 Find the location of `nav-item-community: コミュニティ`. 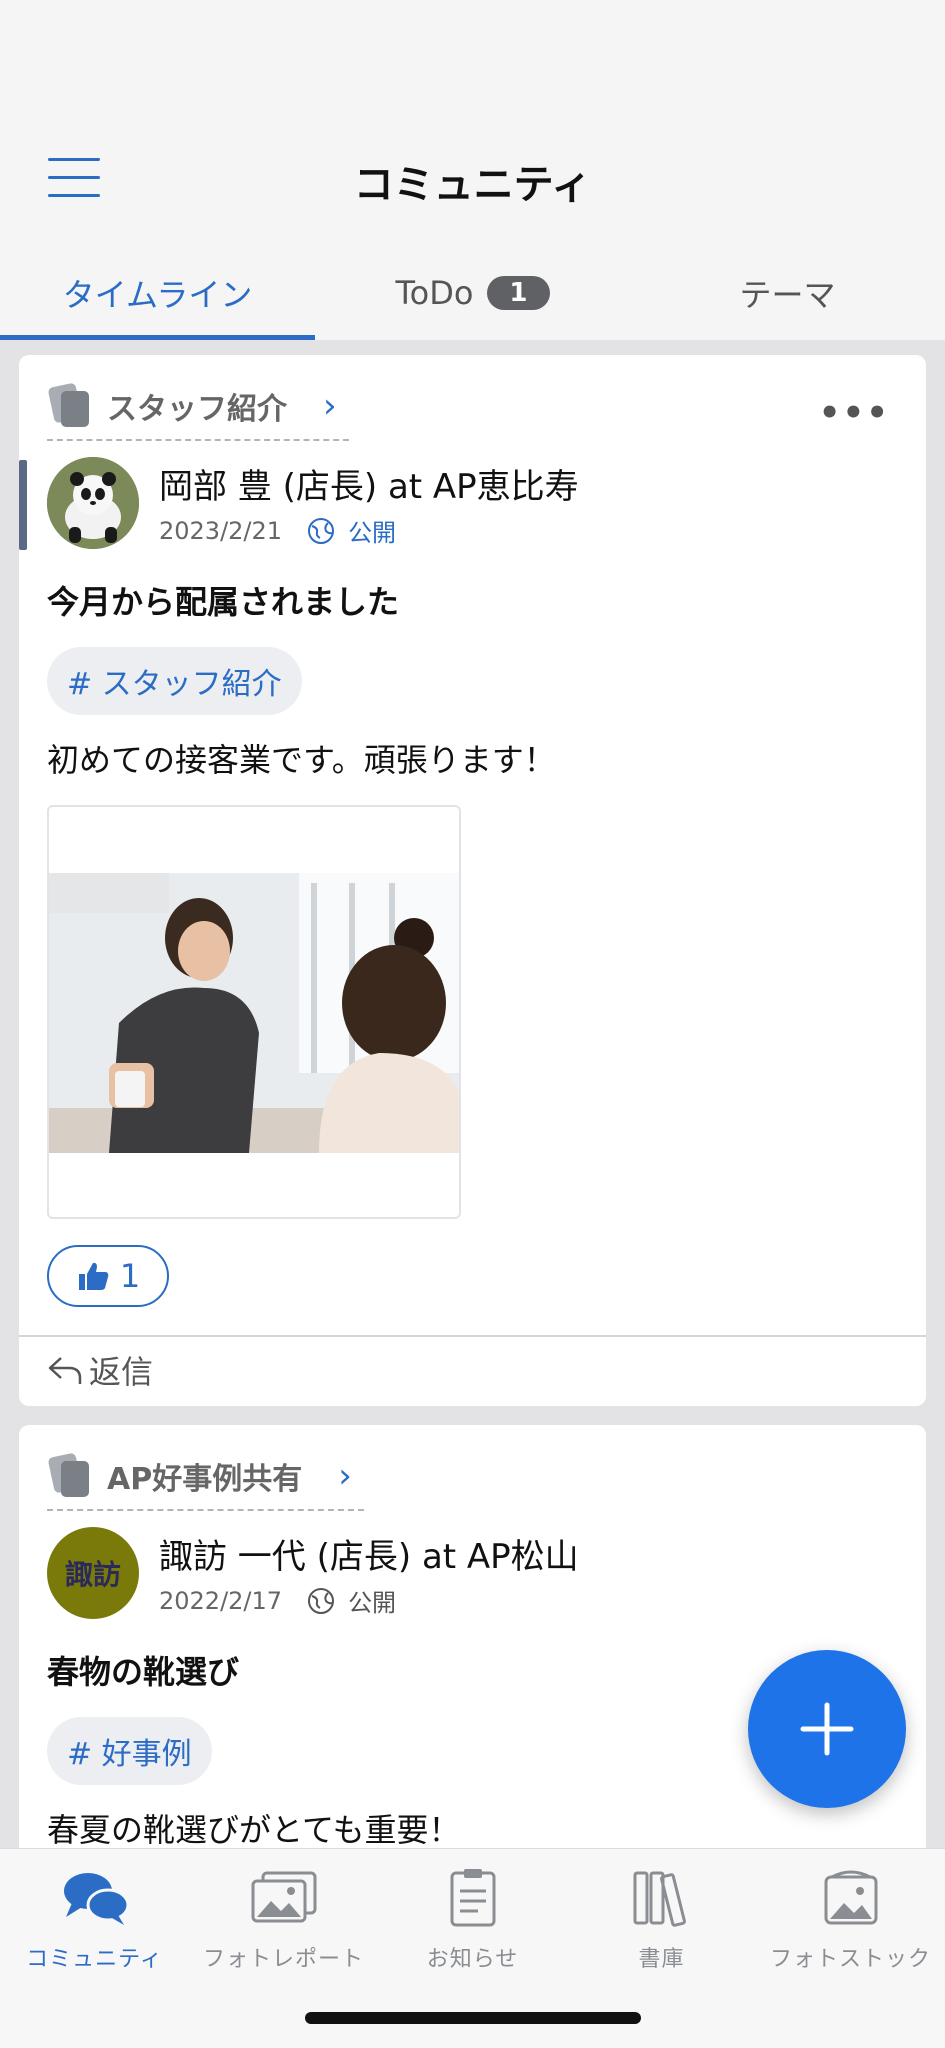

nav-item-community: コミュニティ is located at coordinates (94, 1948).